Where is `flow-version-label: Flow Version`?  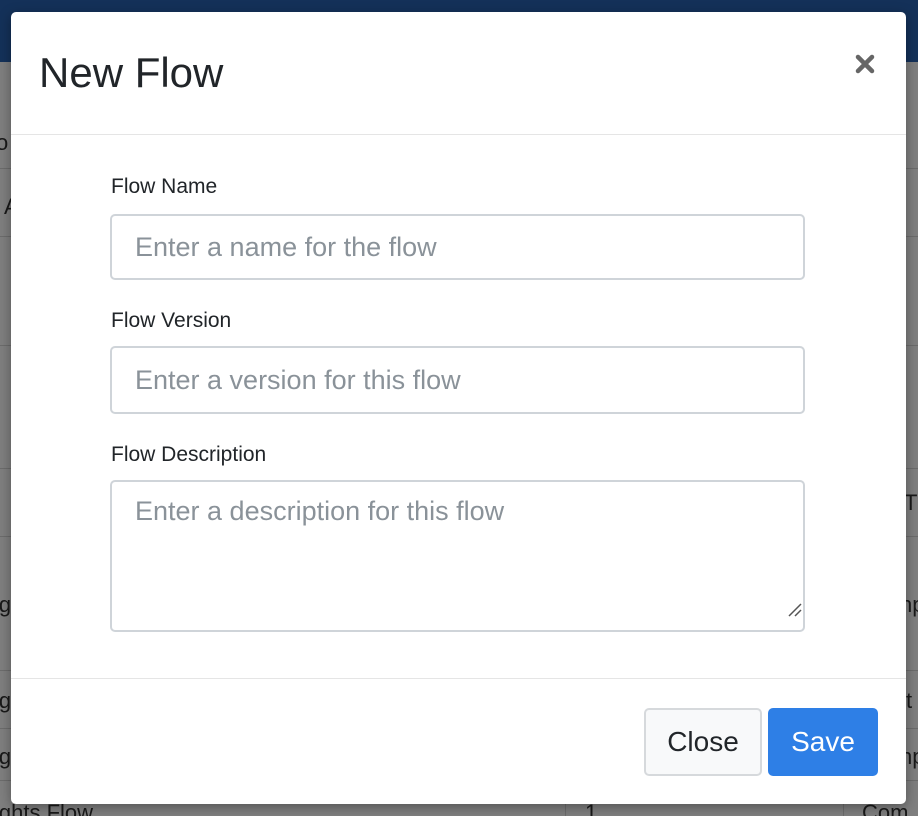
flow-version-label: Flow Version is located at coordinates (171, 320).